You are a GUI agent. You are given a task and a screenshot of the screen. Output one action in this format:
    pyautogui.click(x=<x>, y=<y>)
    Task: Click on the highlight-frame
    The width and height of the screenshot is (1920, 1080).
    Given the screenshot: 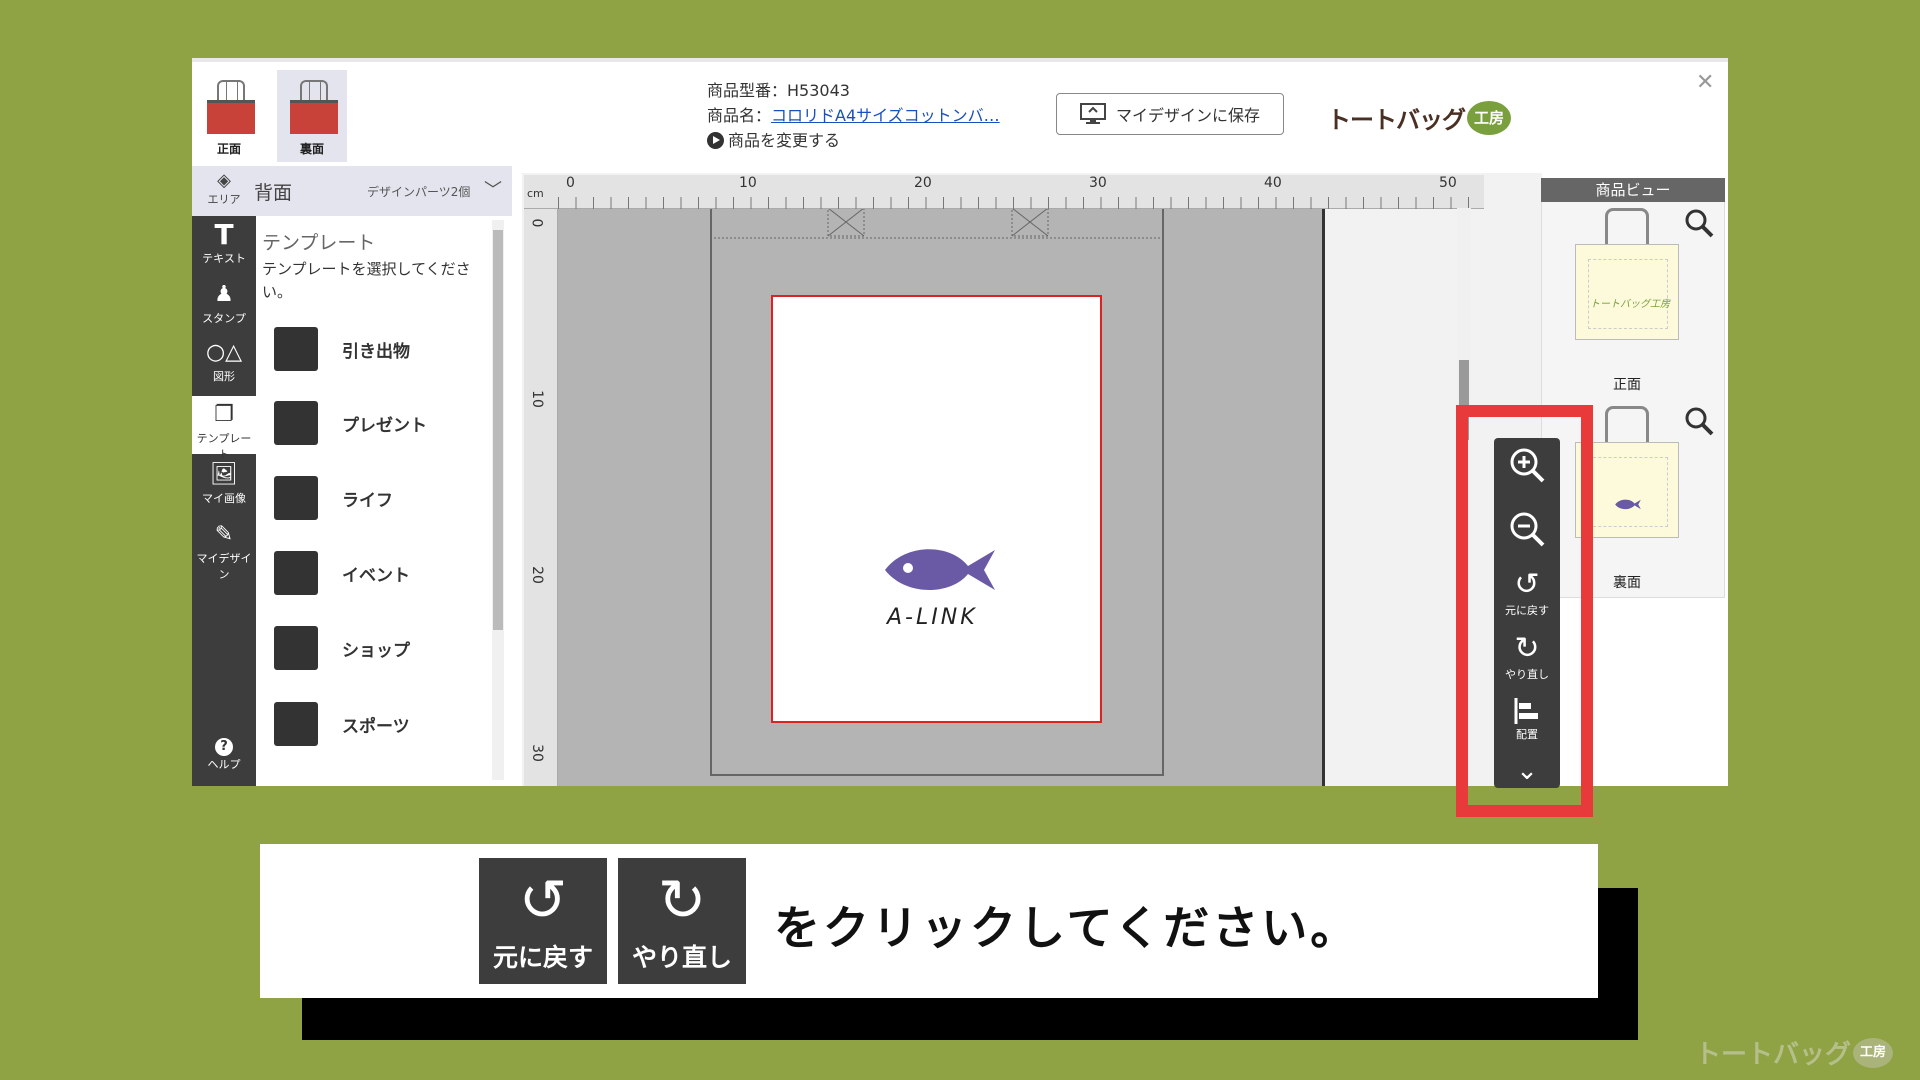 What is the action you would take?
    pyautogui.click(x=1524, y=611)
    